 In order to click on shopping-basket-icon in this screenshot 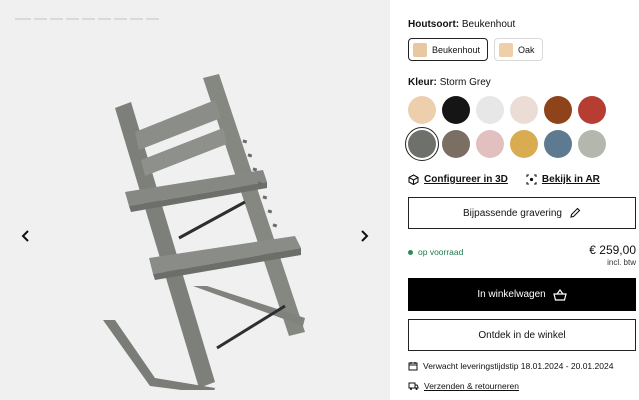, I will do `click(559, 294)`.